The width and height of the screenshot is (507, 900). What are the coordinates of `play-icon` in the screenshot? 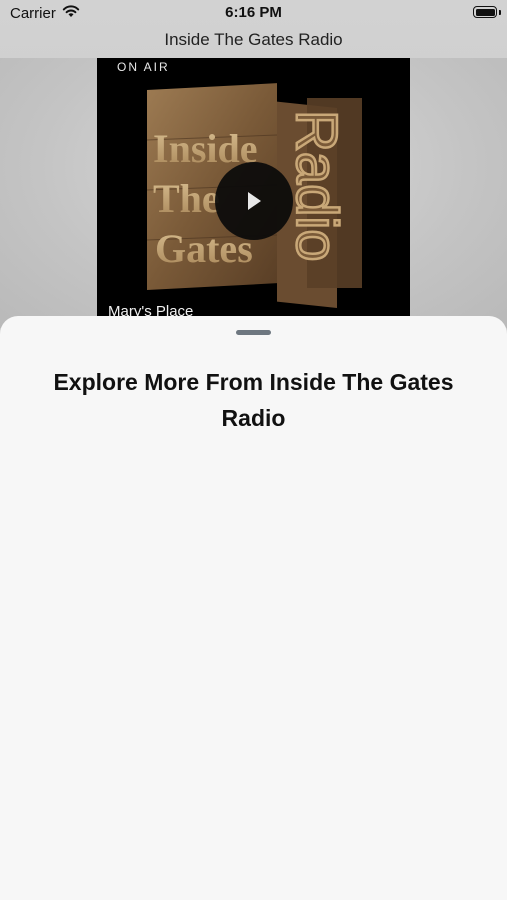 It's located at (254, 201).